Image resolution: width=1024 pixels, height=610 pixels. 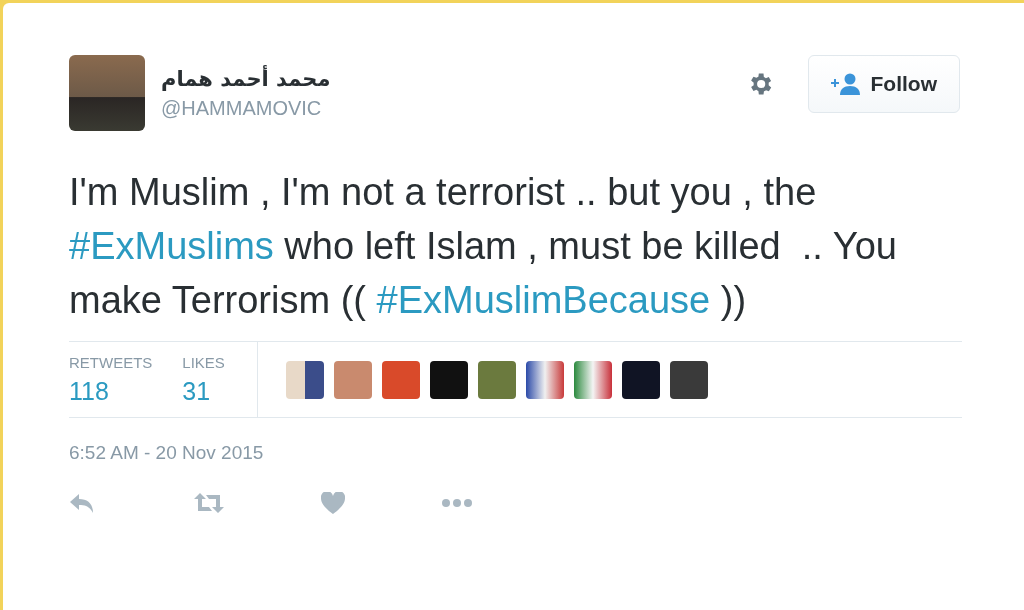 What do you see at coordinates (111, 391) in the screenshot?
I see `stat-count: 118` at bounding box center [111, 391].